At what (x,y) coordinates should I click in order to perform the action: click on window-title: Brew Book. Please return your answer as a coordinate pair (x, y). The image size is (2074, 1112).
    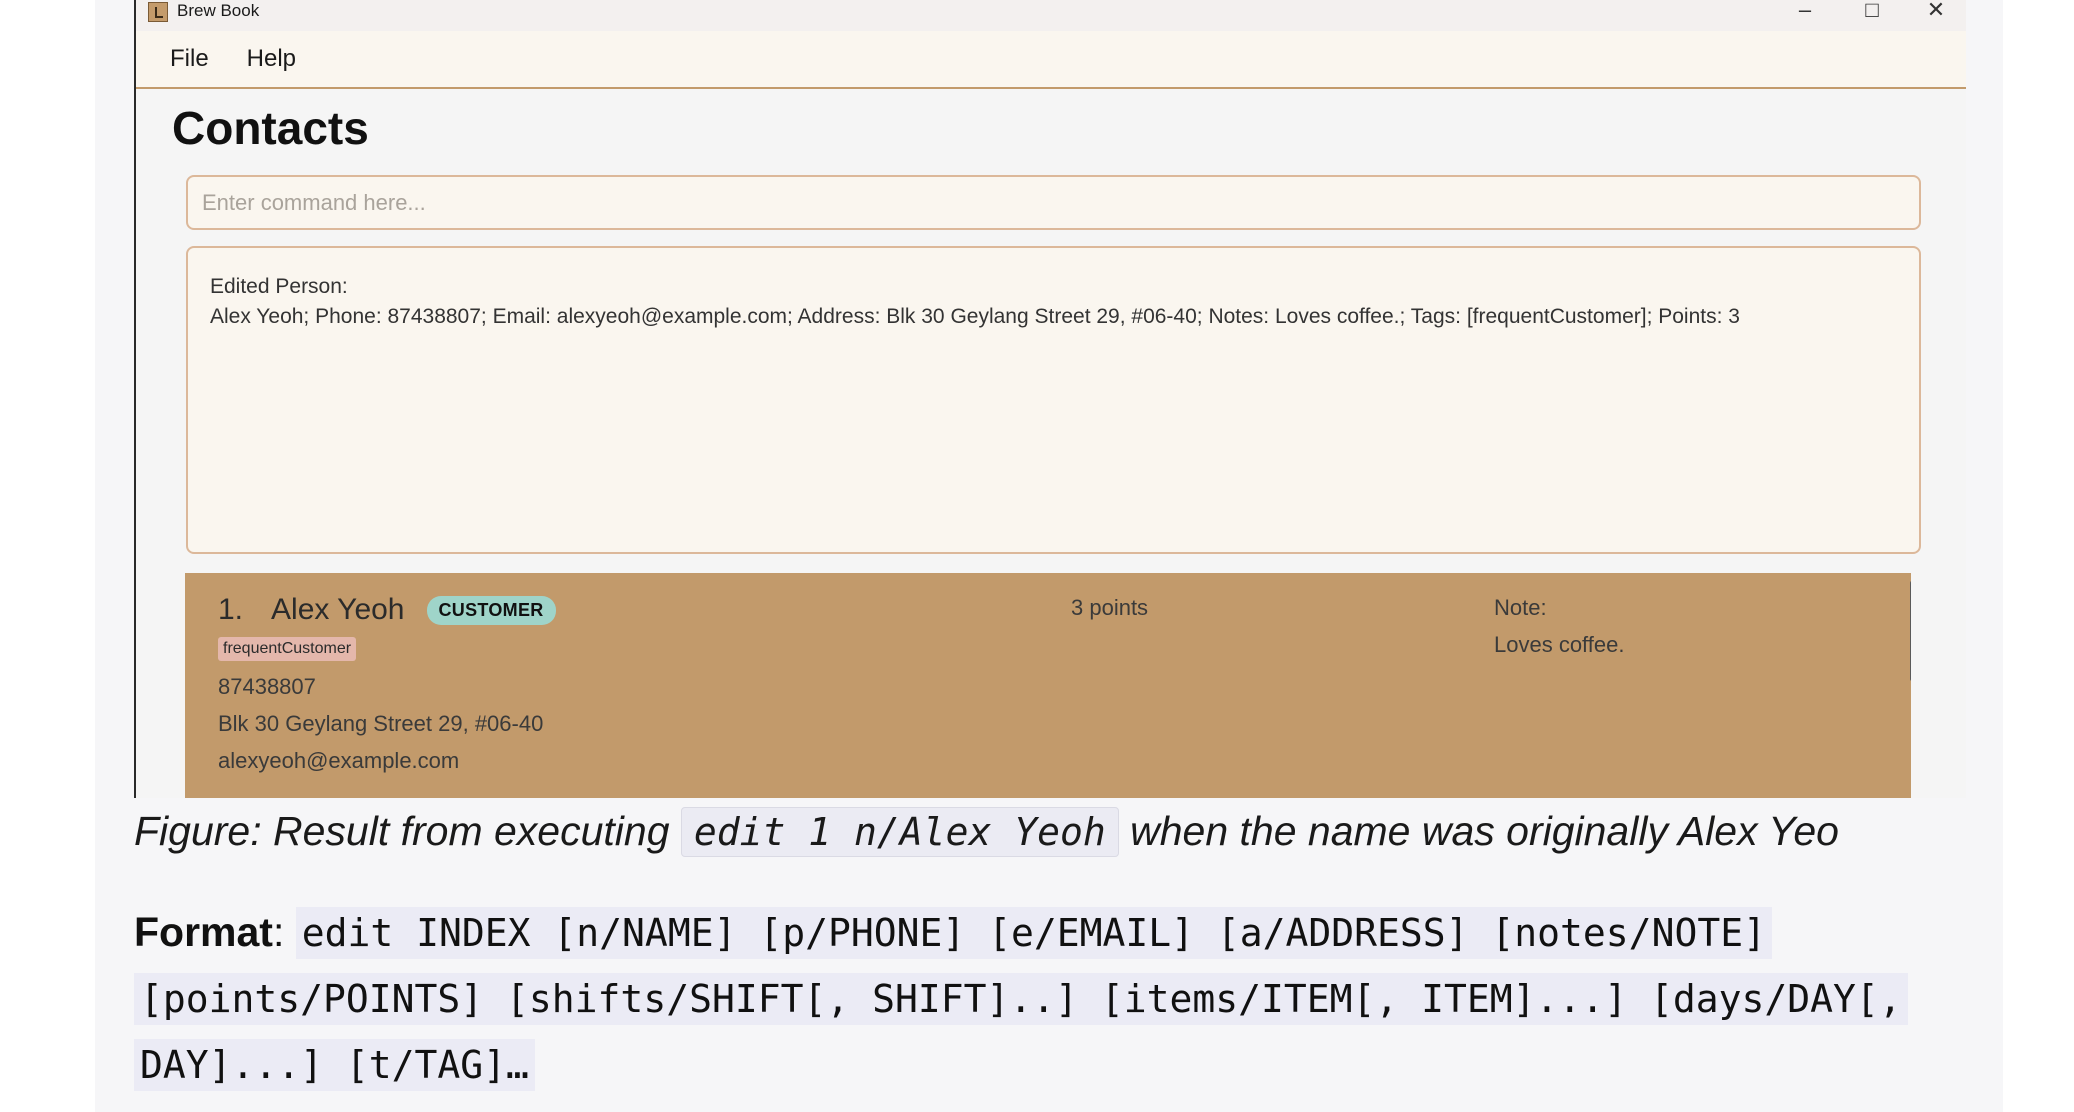
    Looking at the image, I should click on (218, 10).